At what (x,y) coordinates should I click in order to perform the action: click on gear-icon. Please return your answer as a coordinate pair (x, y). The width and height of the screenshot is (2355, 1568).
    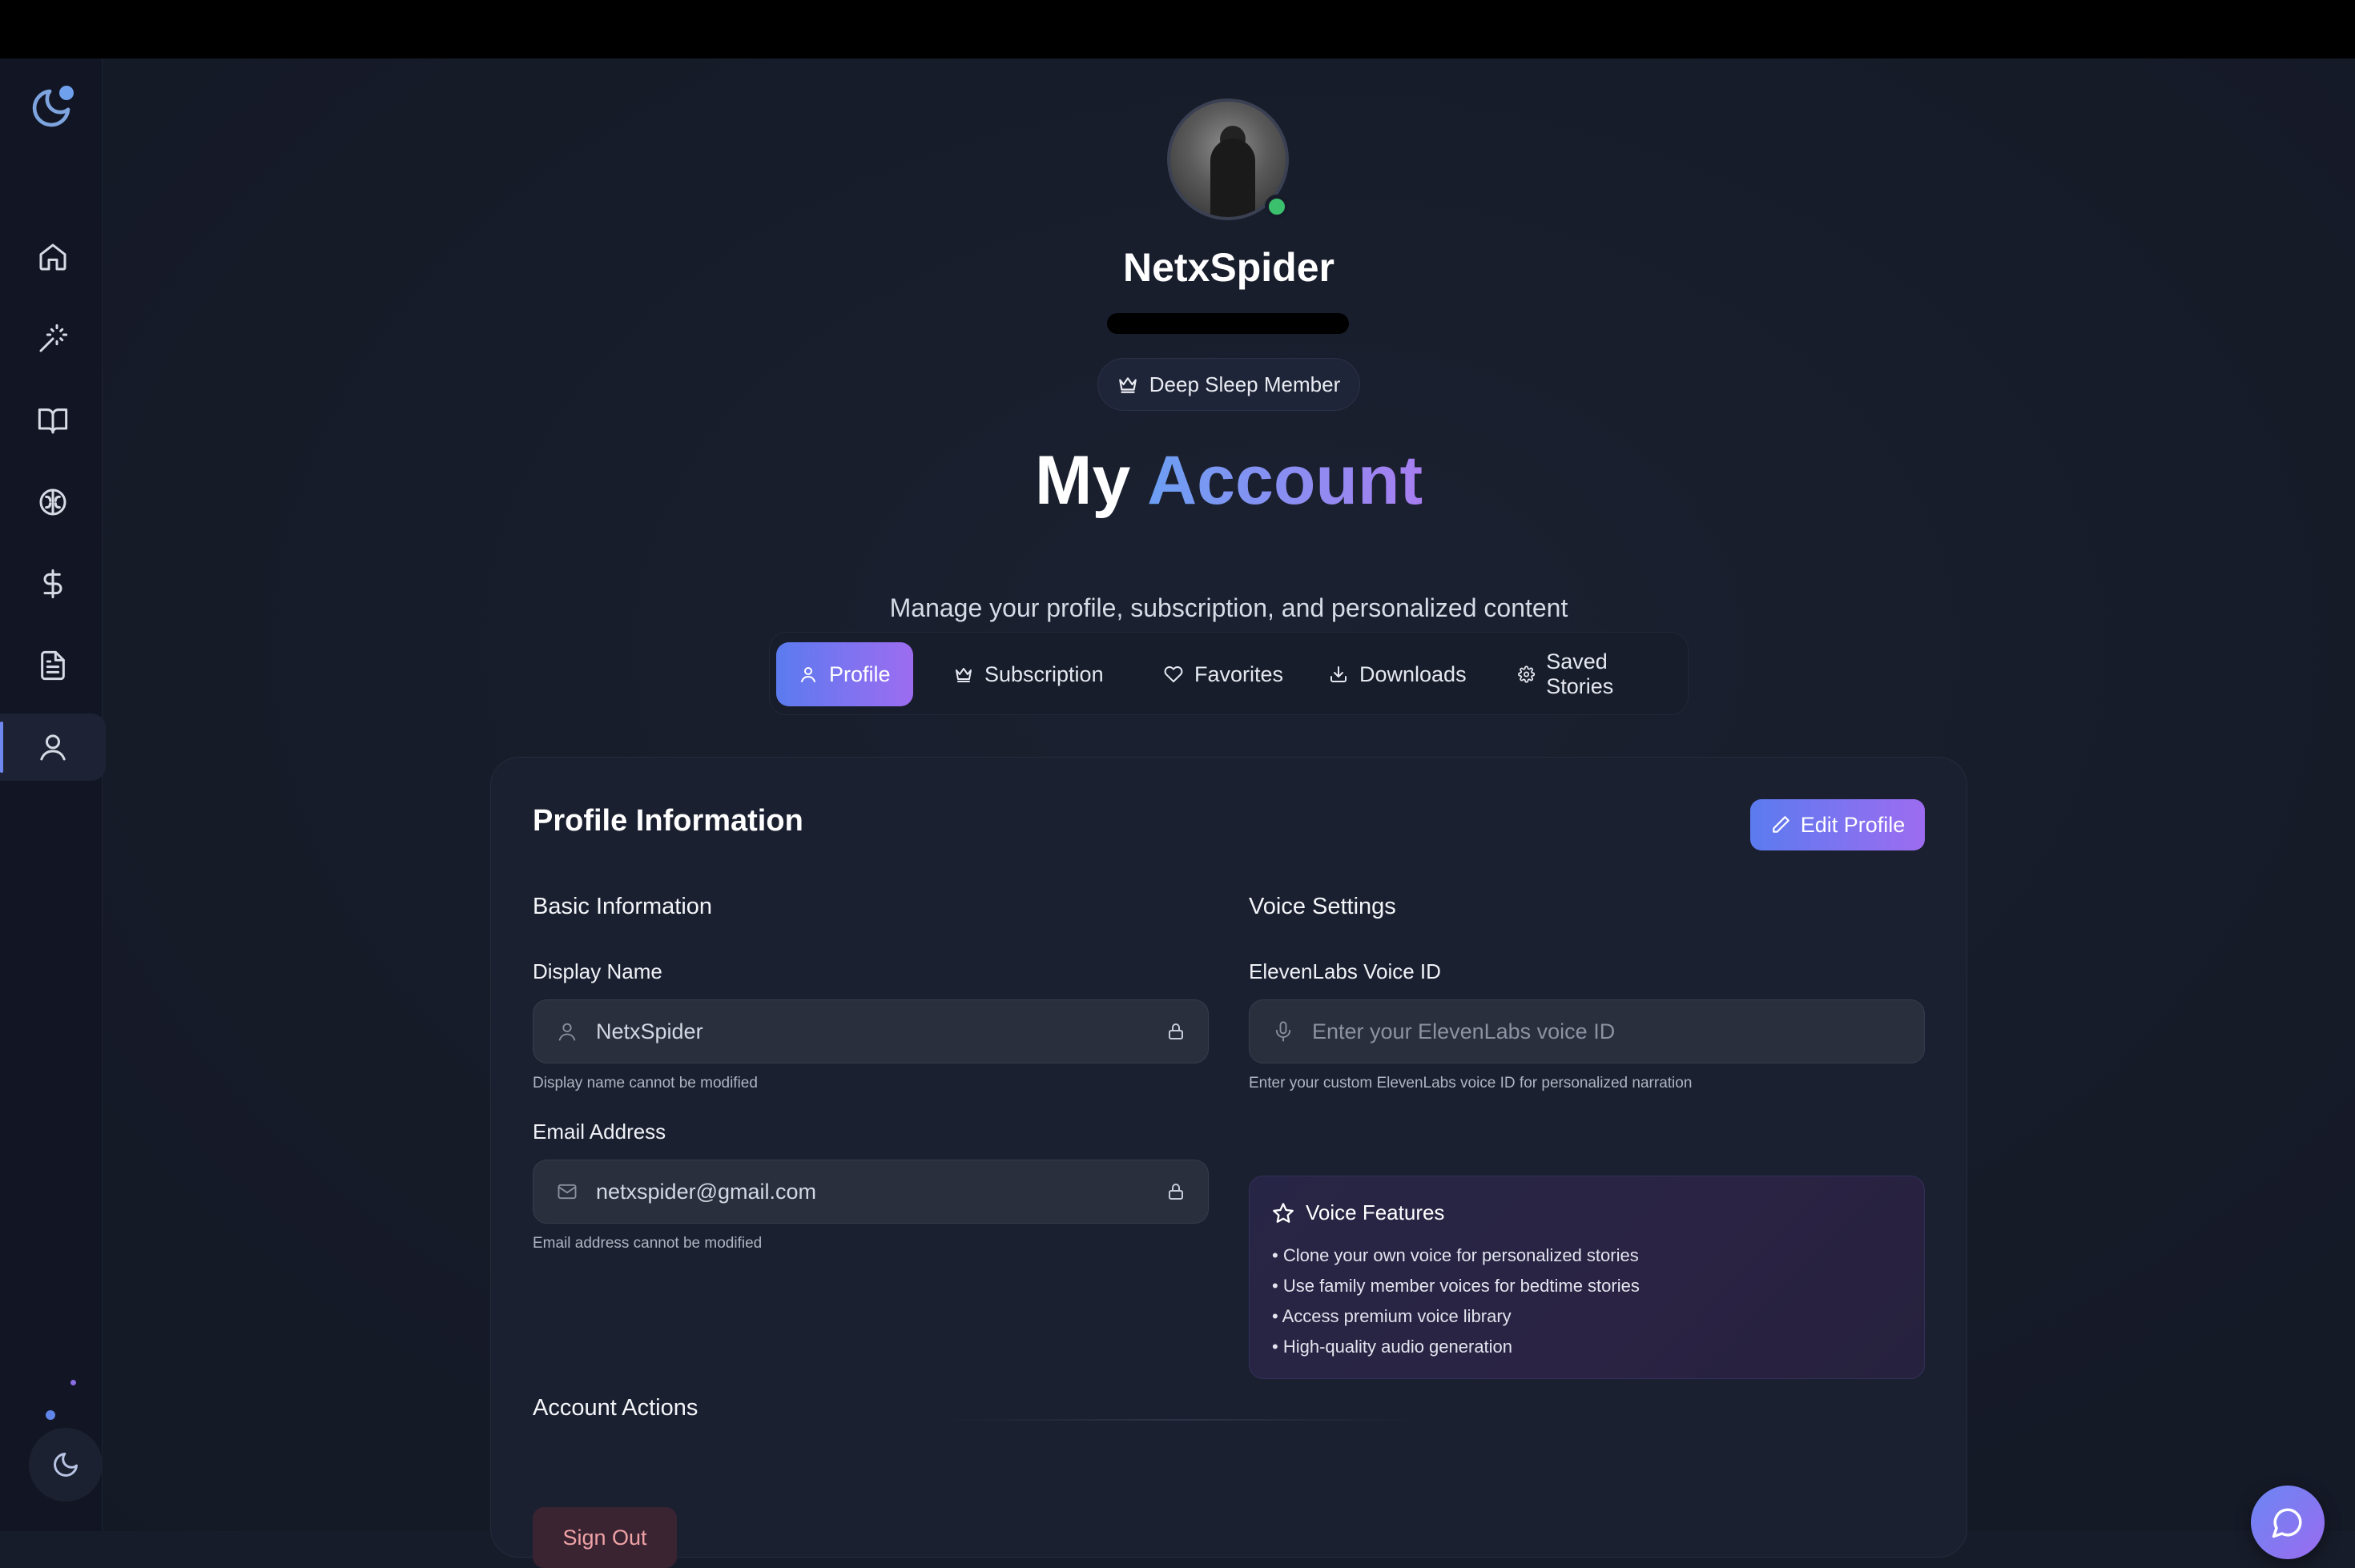
    Looking at the image, I should click on (1527, 674).